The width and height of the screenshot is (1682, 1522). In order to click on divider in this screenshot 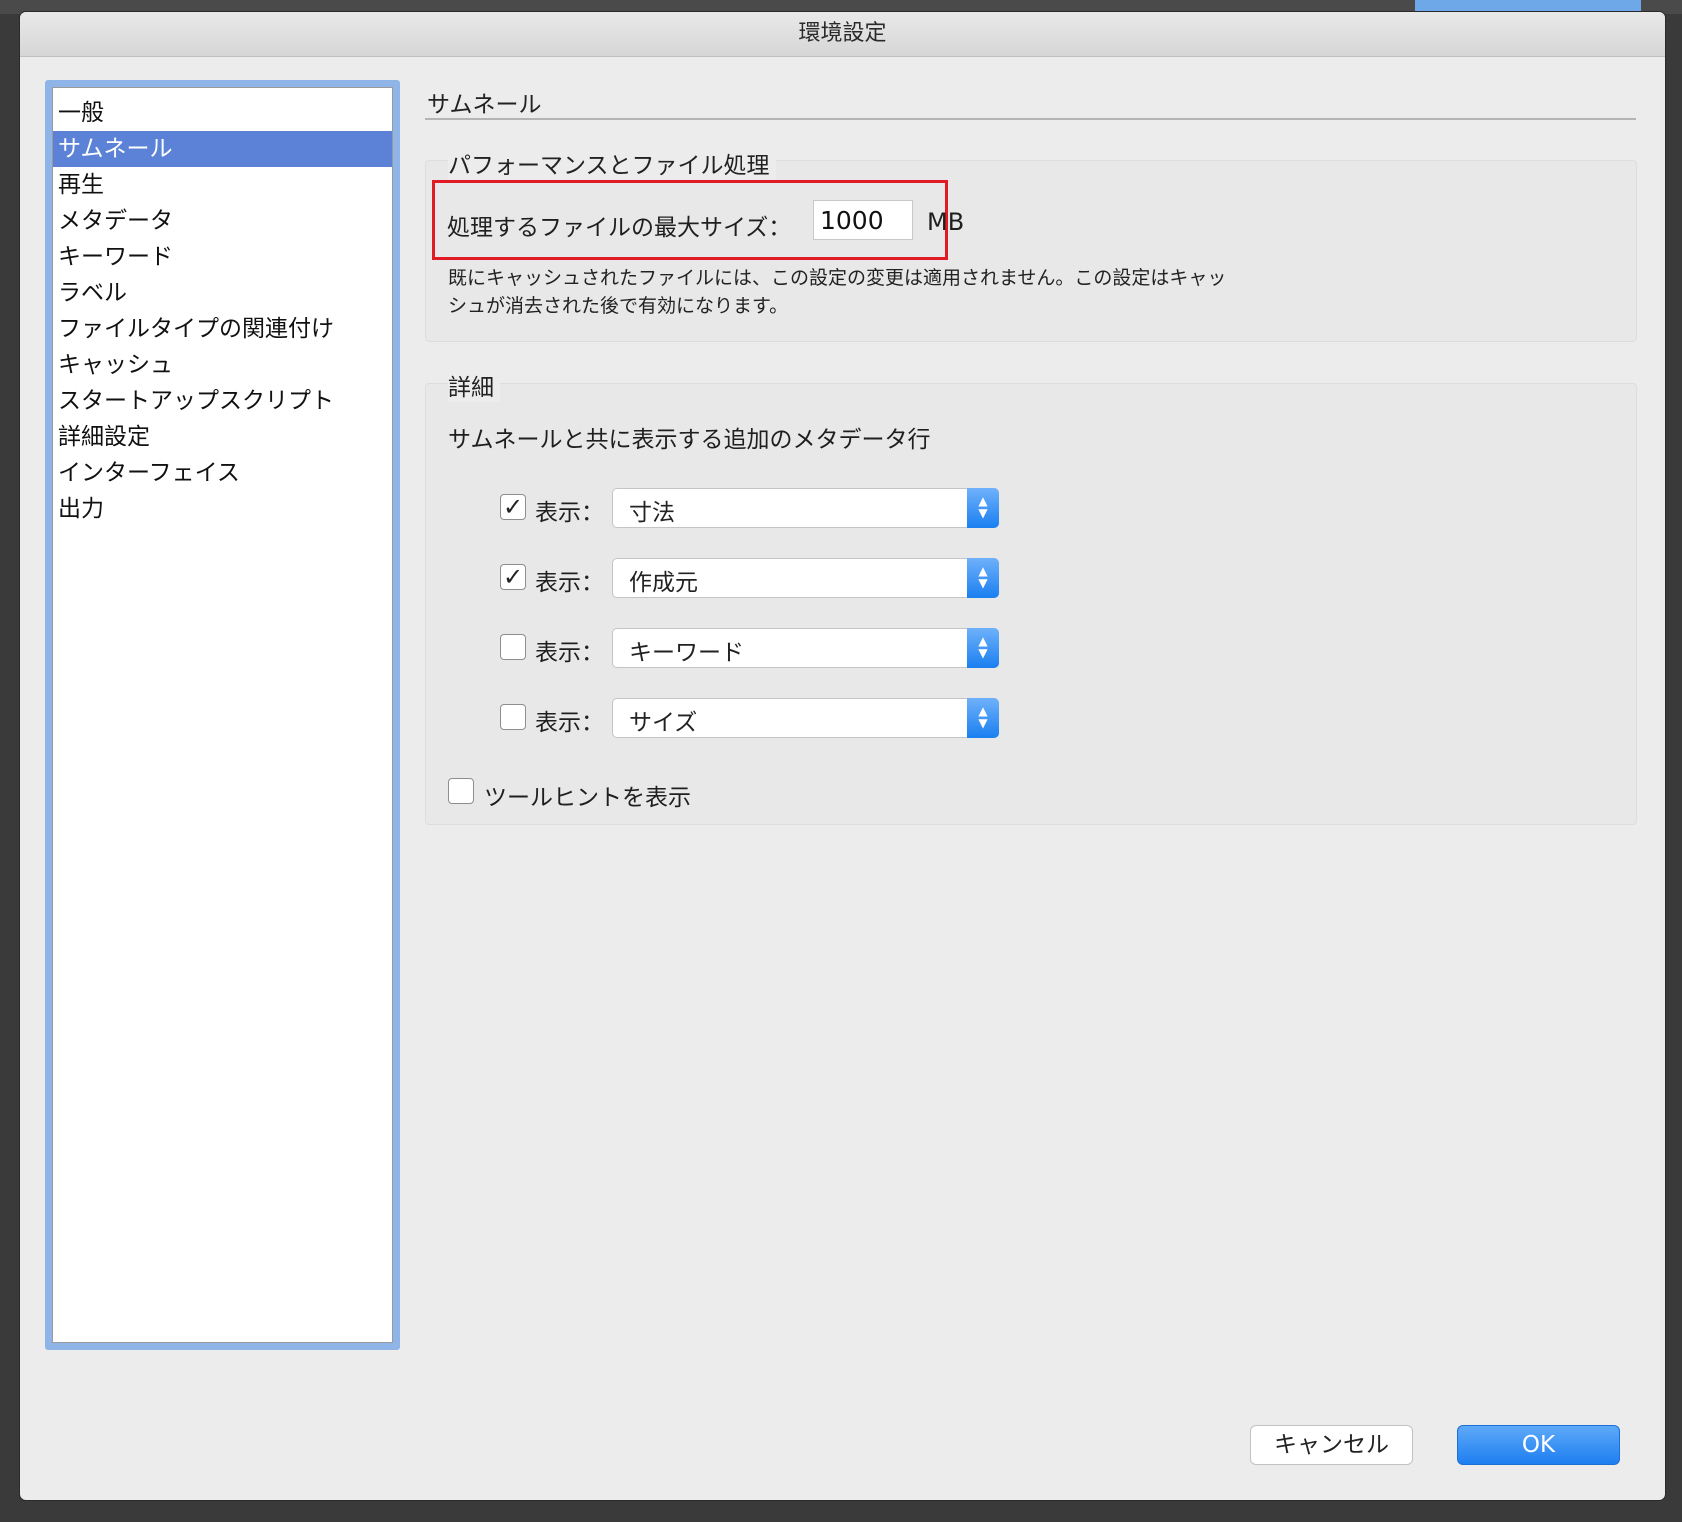, I will do `click(1030, 119)`.